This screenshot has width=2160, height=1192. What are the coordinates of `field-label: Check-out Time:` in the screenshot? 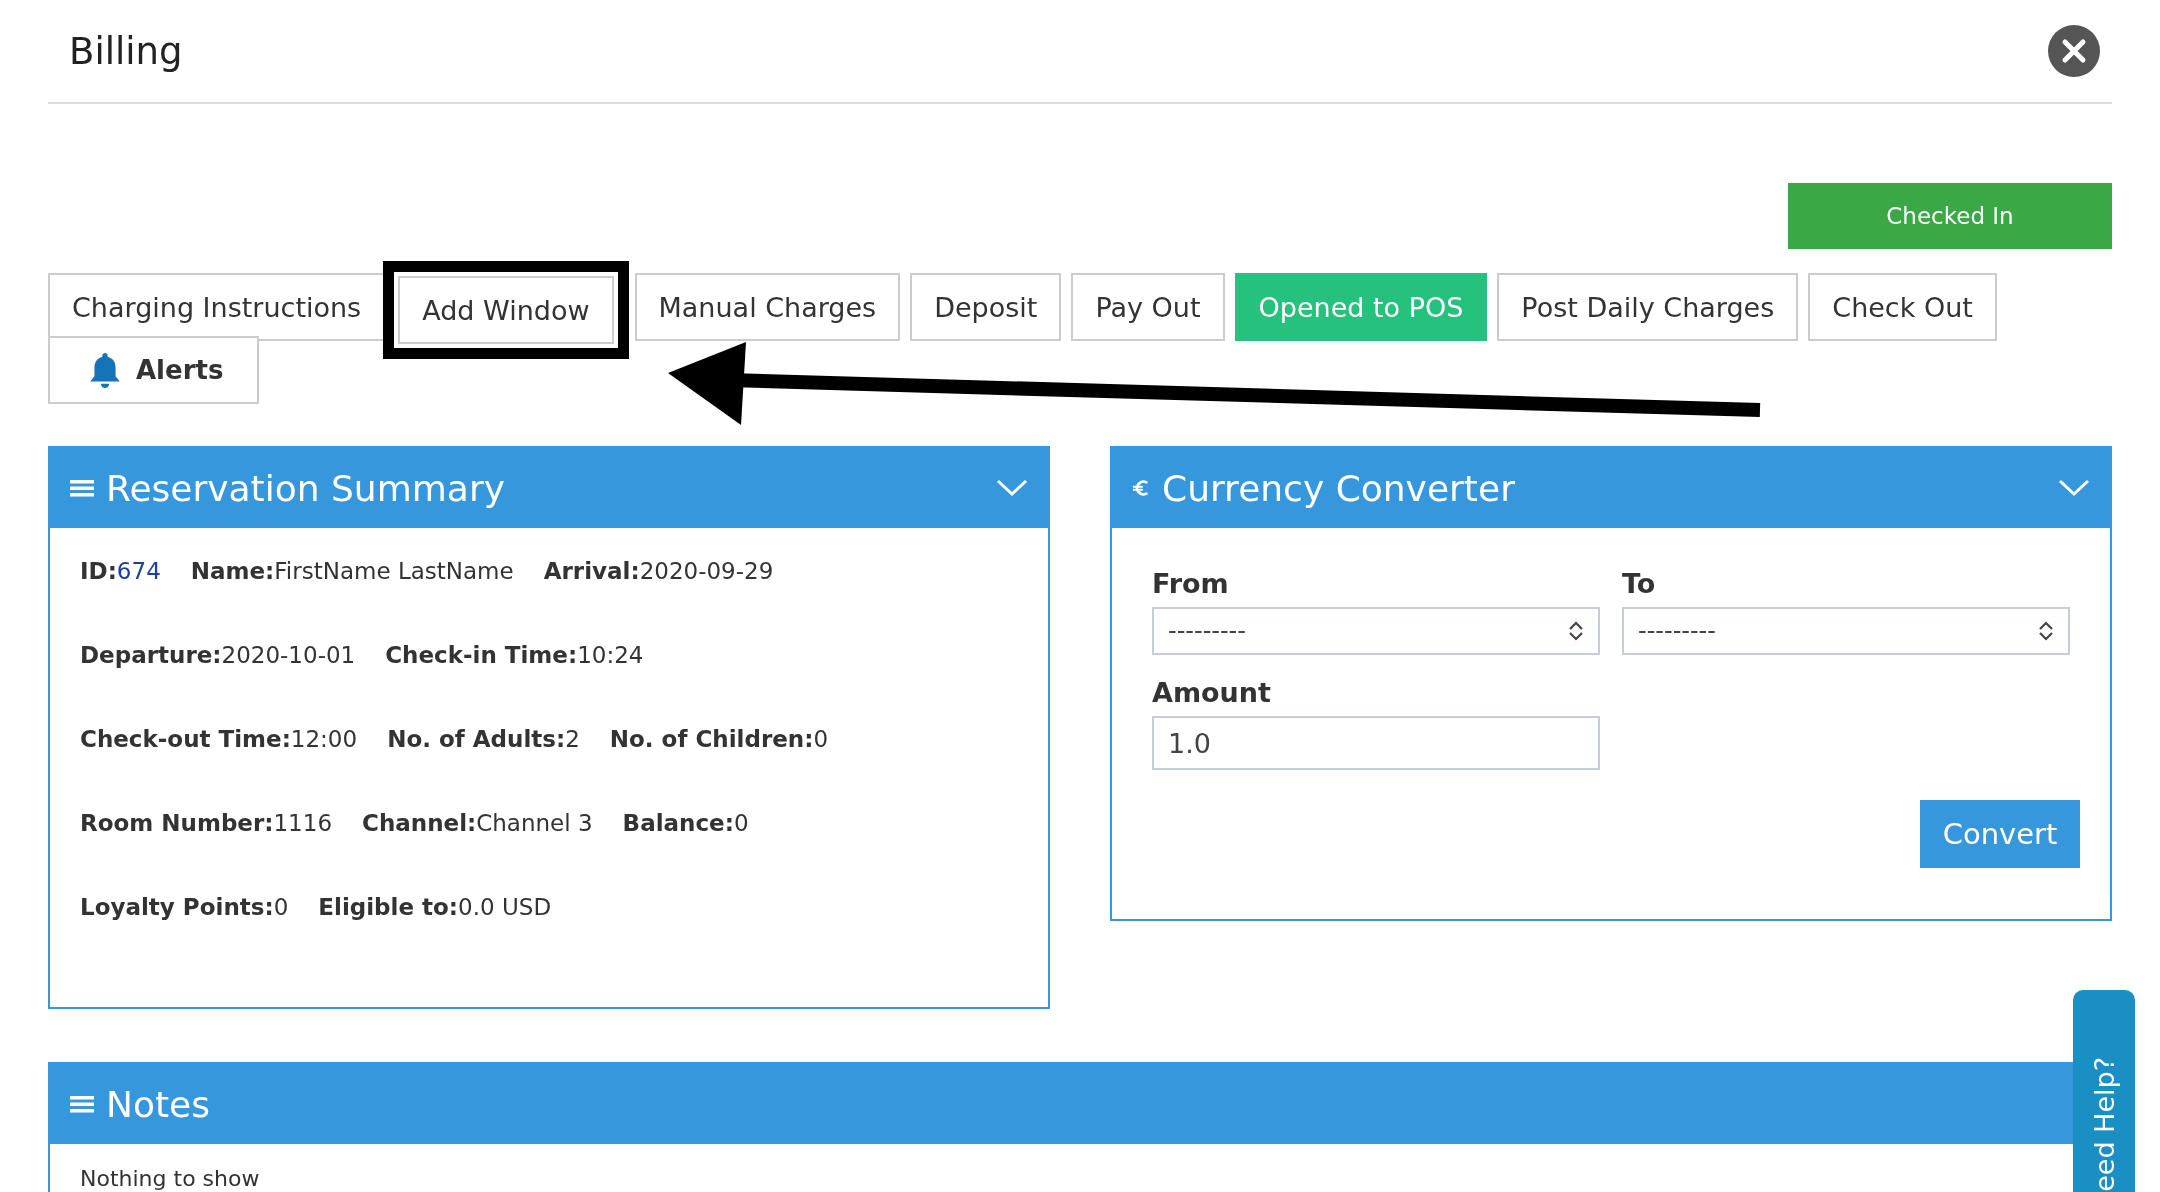 It's located at (185, 739).